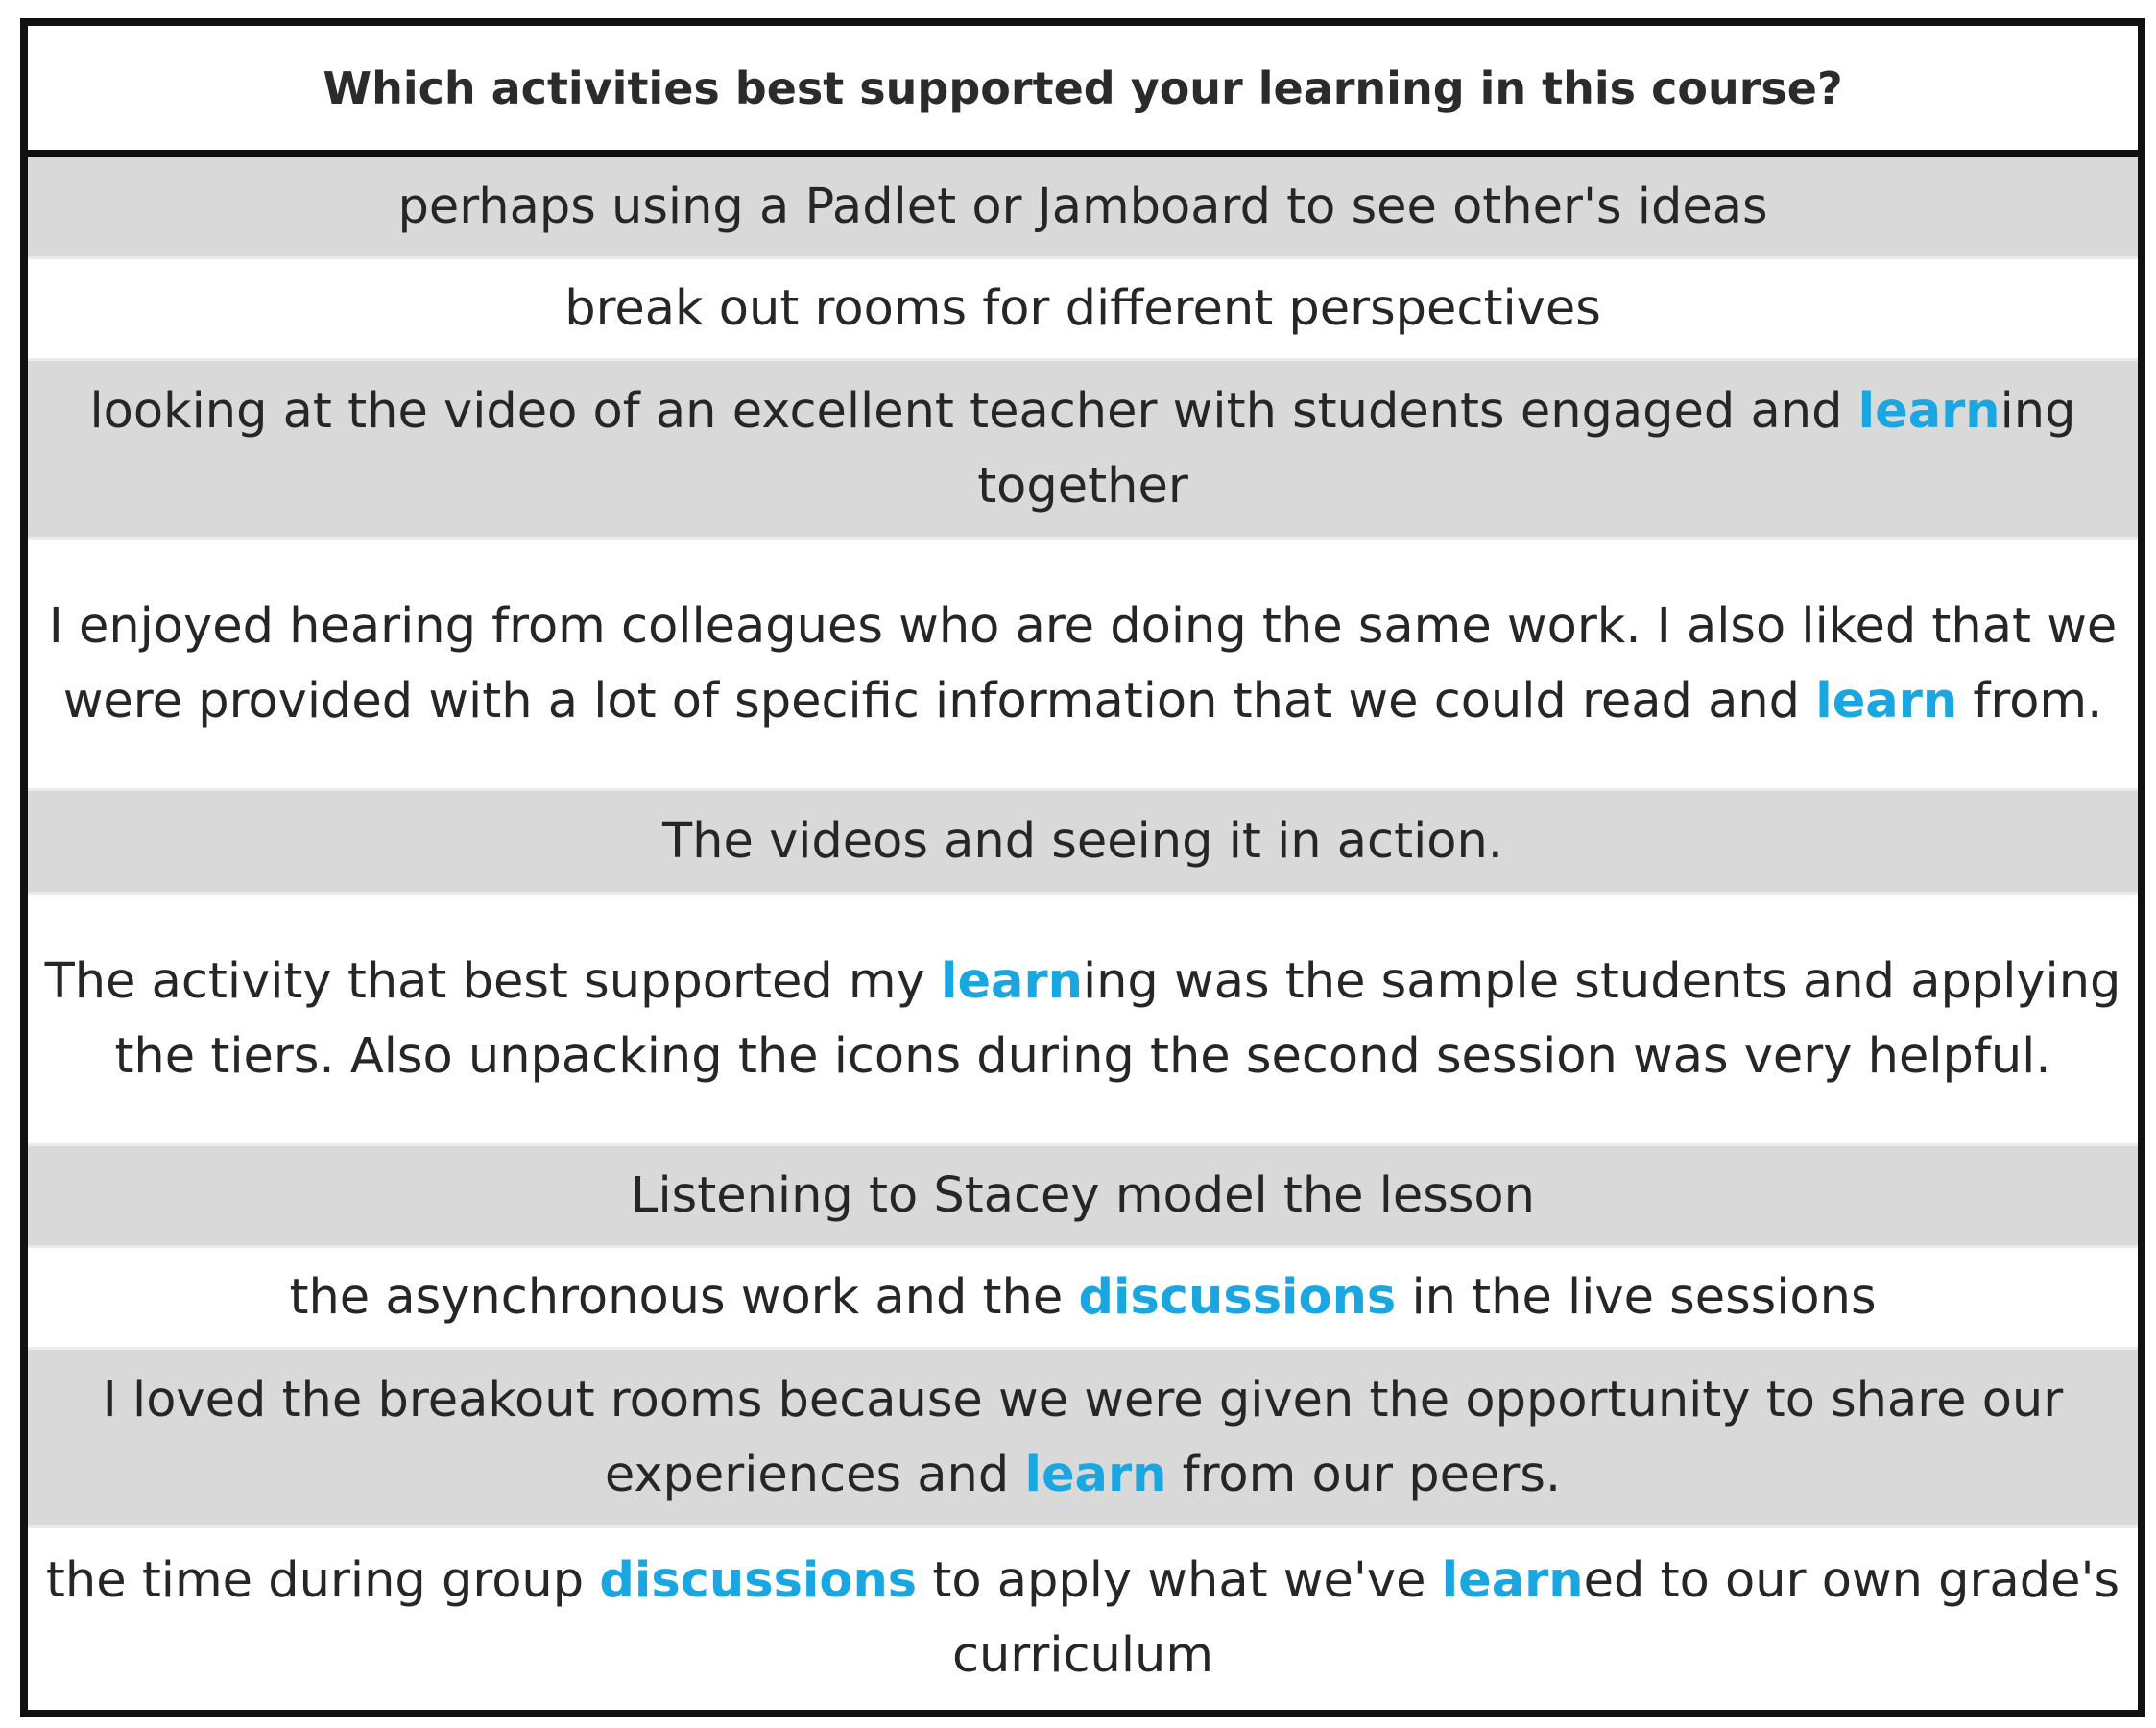  I want to click on response-segment: to apply what we've, so click(1179, 1580).